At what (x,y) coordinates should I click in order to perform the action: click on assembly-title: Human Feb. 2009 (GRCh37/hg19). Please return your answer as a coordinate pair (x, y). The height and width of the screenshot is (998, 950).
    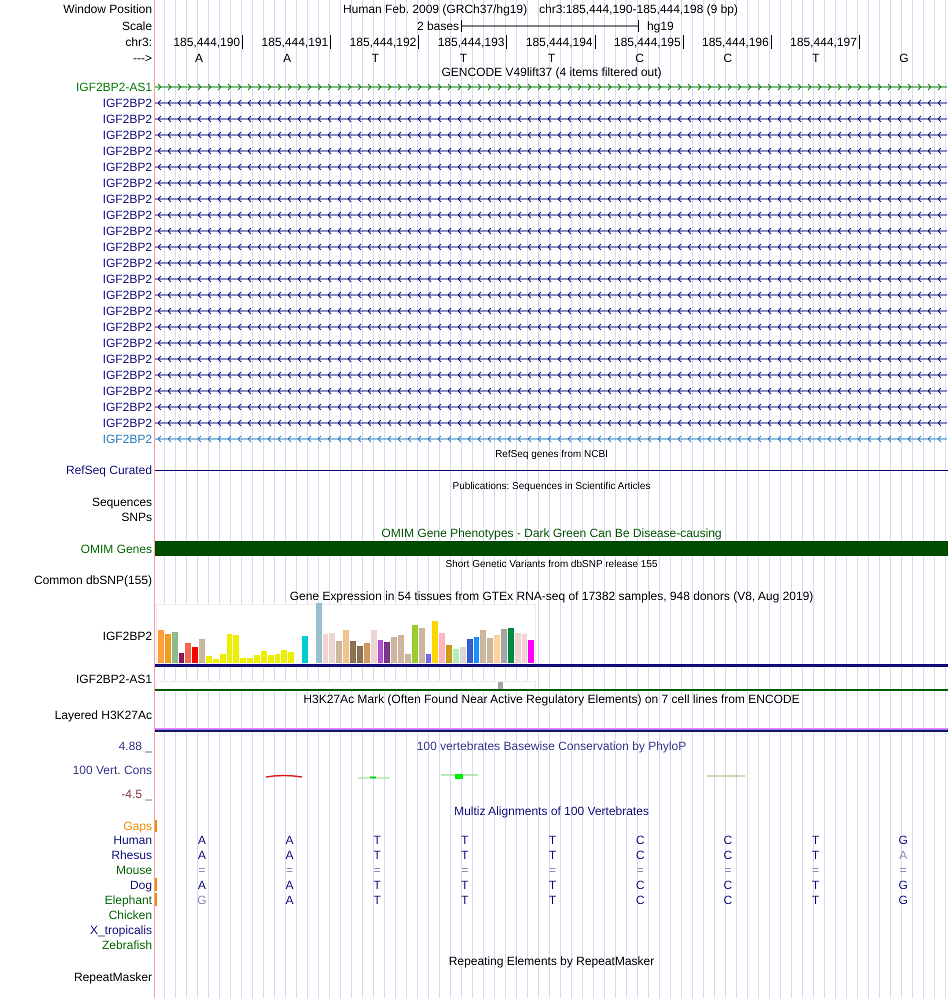
    Looking at the image, I should click on (435, 9).